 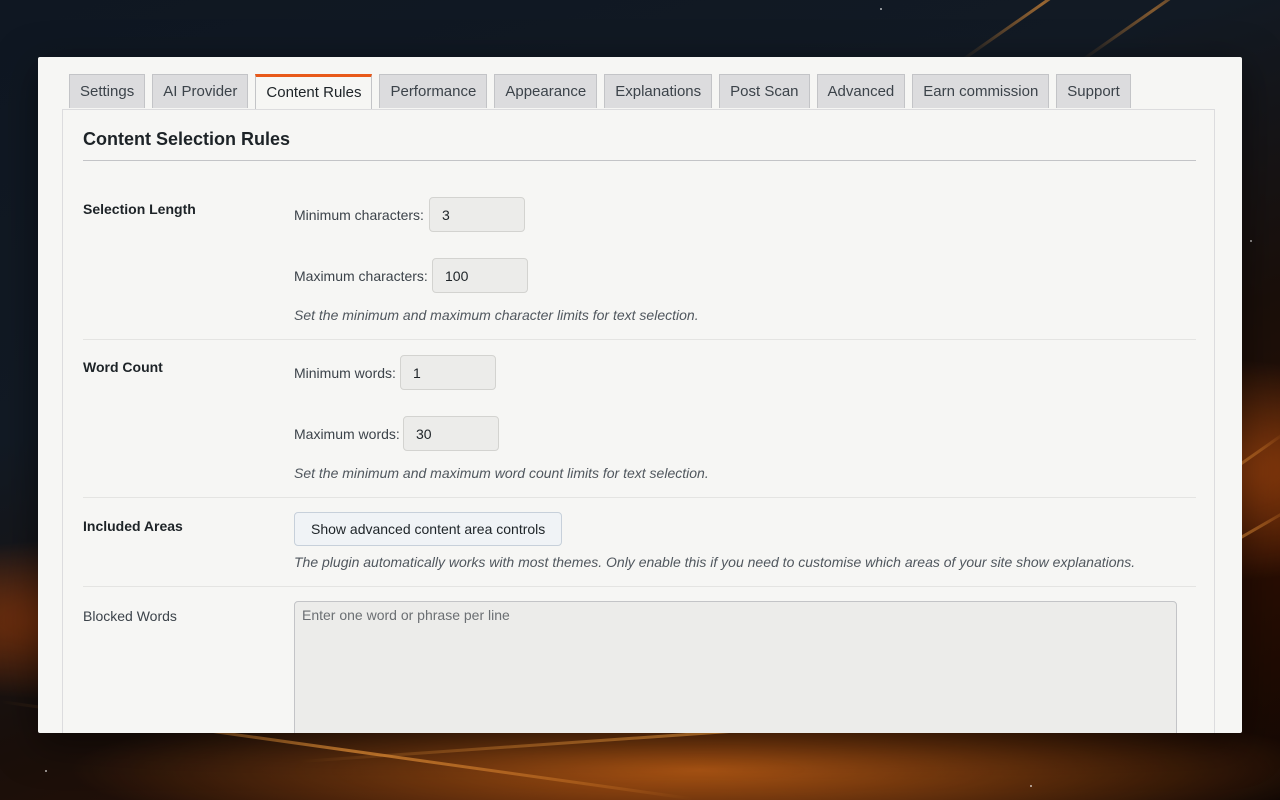 I want to click on tab-post-scan: Post Scan, so click(x=764, y=91).